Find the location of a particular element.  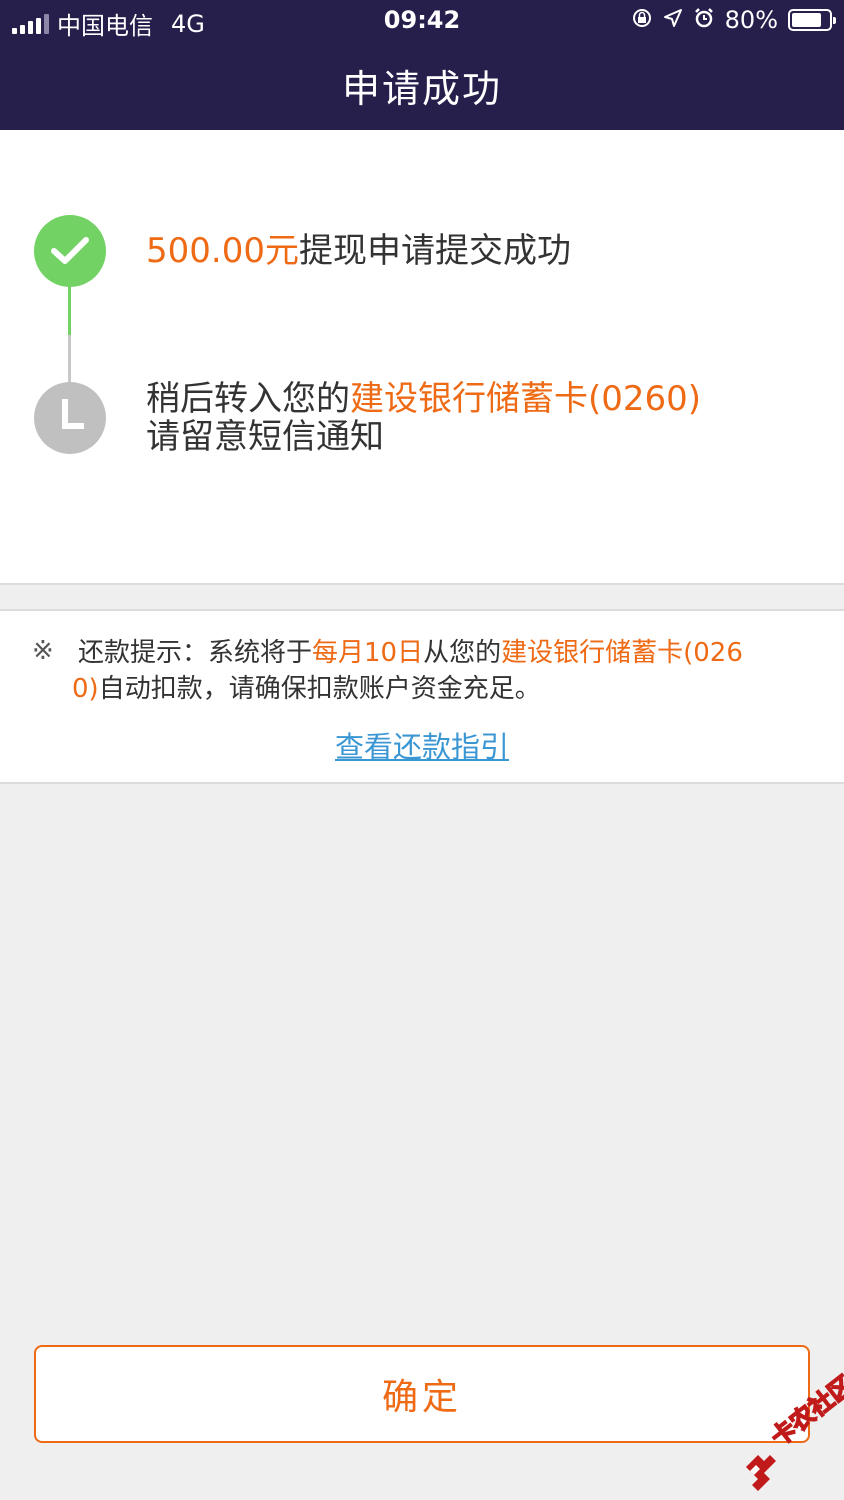

alarm-icon is located at coordinates (704, 20).